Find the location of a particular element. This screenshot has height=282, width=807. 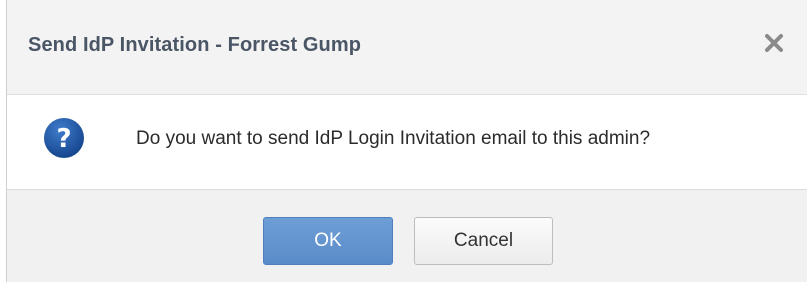

question-icon: ? is located at coordinates (64, 138).